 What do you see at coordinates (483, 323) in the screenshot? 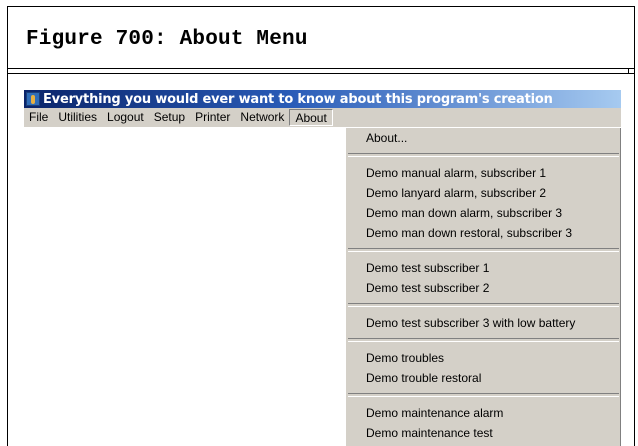
I see `menu-item-demo-test-subscriber-3-low-battery: Demo test subscriber 3 with low battery` at bounding box center [483, 323].